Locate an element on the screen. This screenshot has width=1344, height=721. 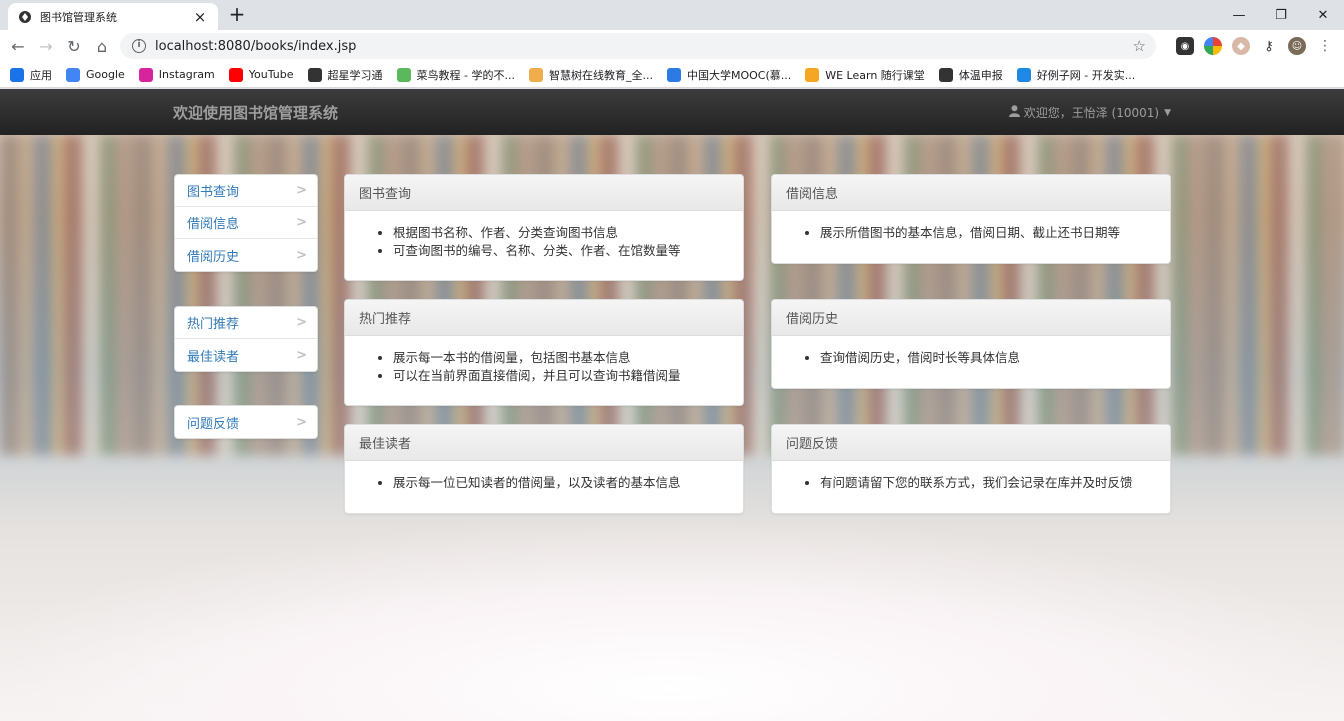
welearn-icon is located at coordinates (812, 74).